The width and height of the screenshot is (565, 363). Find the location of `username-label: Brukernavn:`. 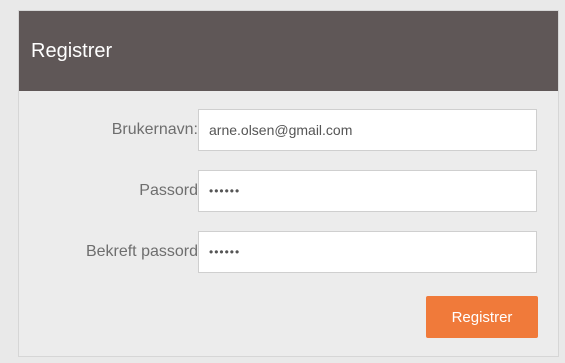

username-label: Brukernavn: is located at coordinates (154, 129).